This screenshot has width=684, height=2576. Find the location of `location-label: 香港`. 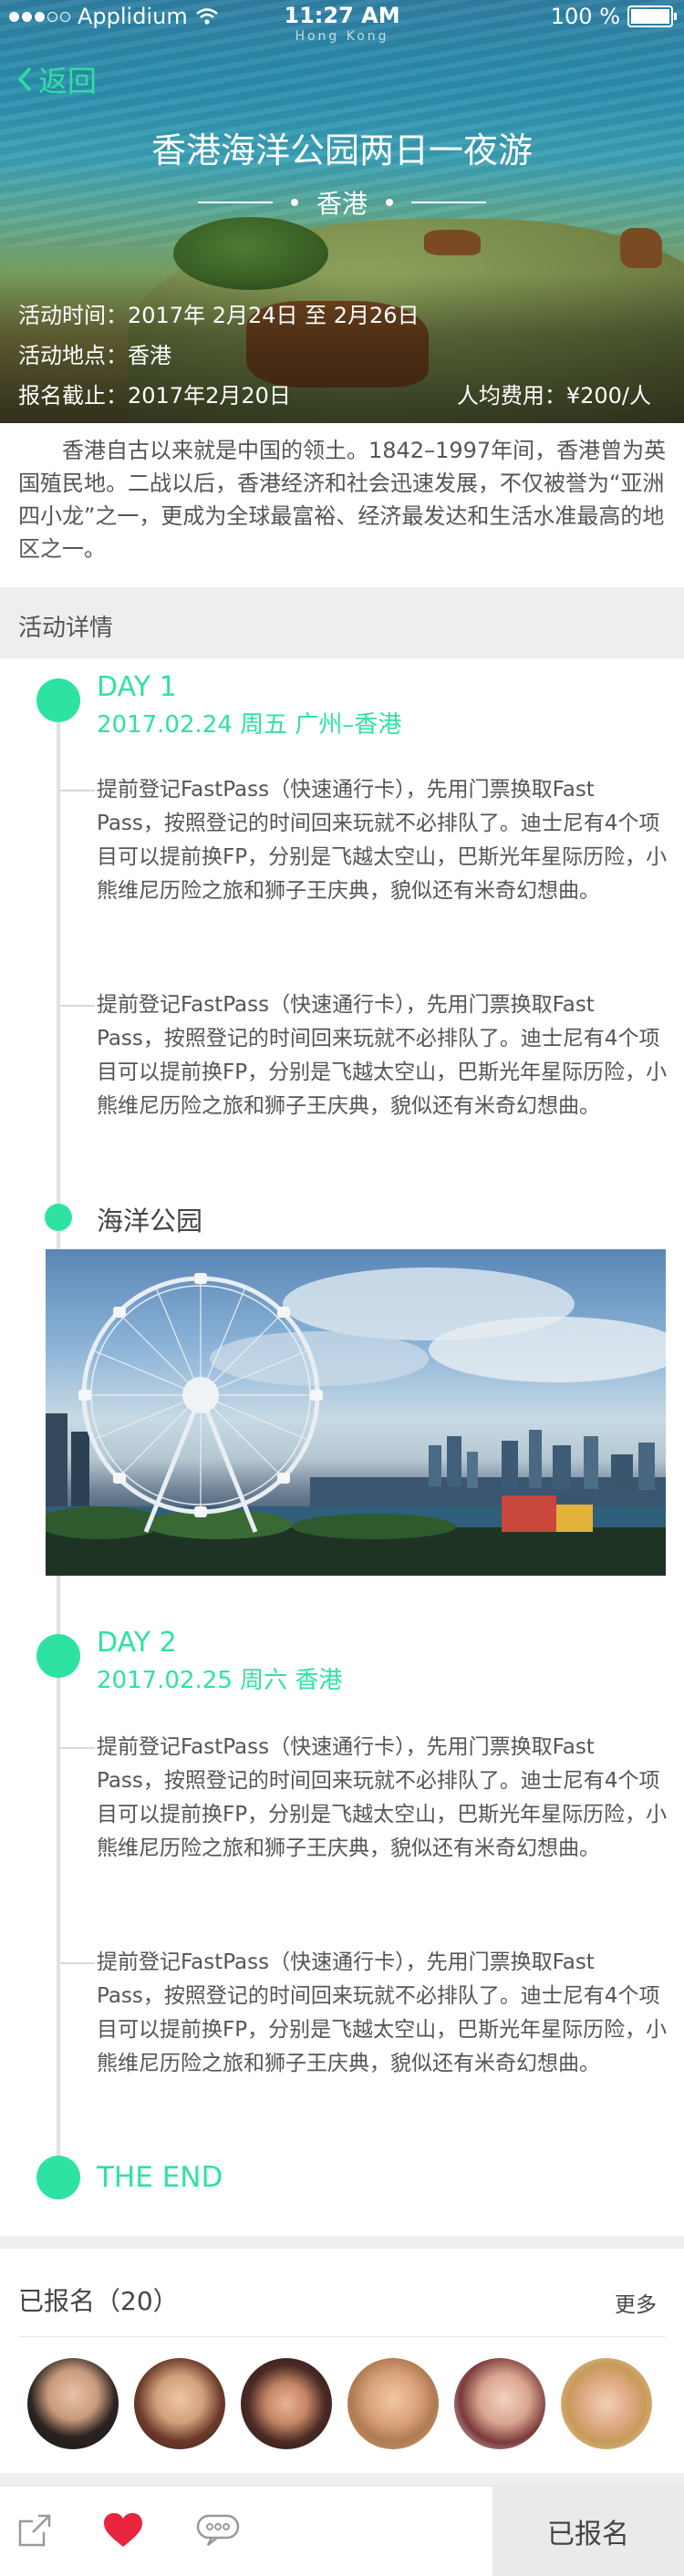

location-label: 香港 is located at coordinates (342, 204).